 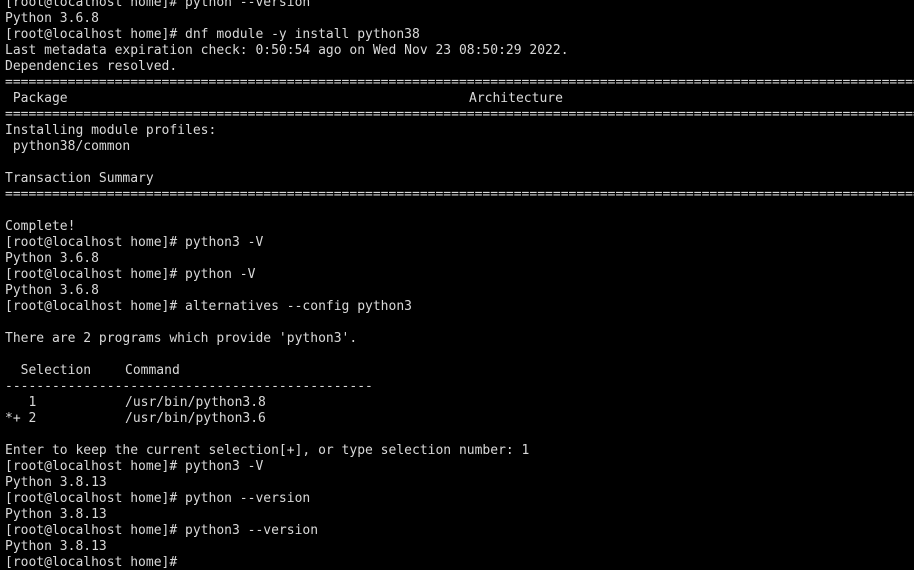 I want to click on command-path: /usr/bin/python3.6, so click(x=195, y=418).